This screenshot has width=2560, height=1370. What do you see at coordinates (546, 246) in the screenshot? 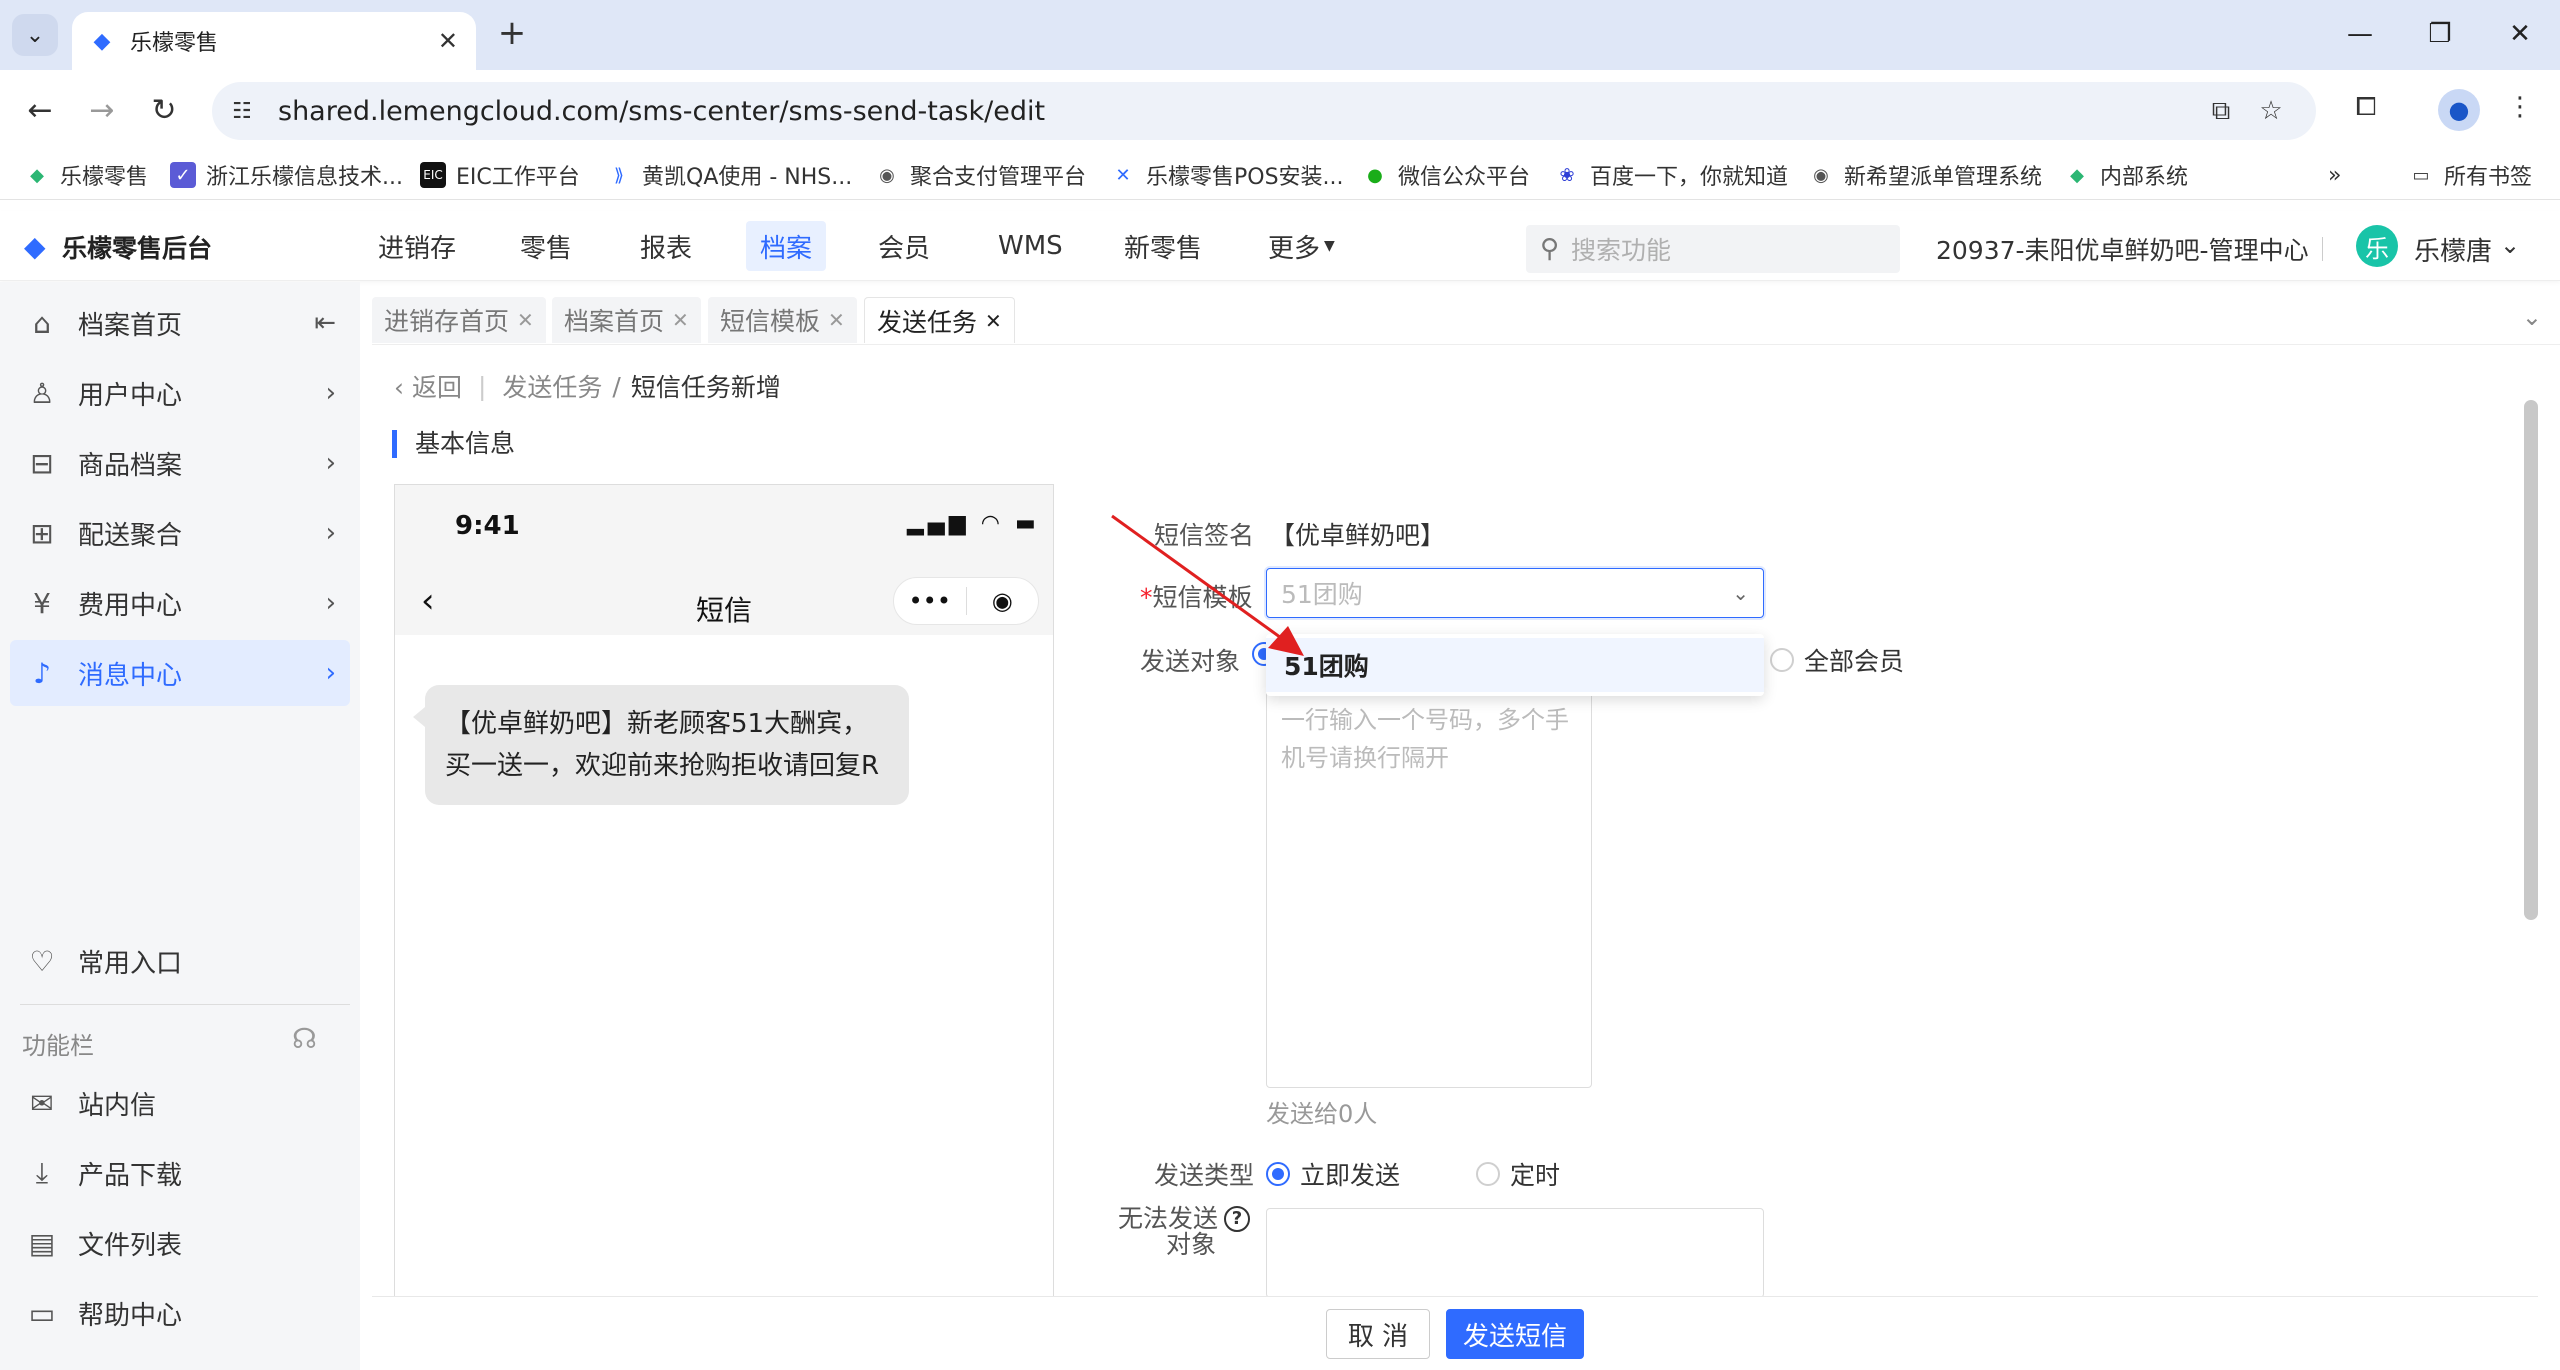
I see `topnav-item: 零售` at bounding box center [546, 246].